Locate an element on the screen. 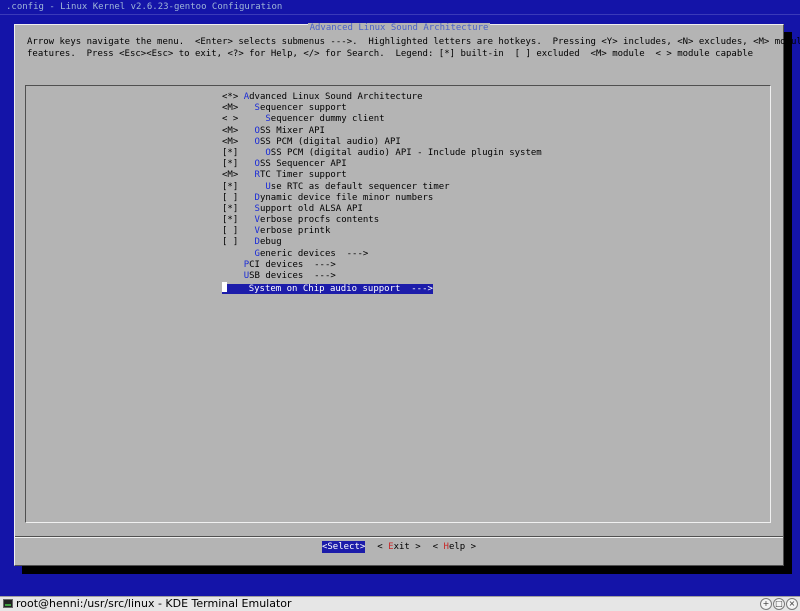 The height and width of the screenshot is (611, 800). item-prefix: < > is located at coordinates (244, 119).